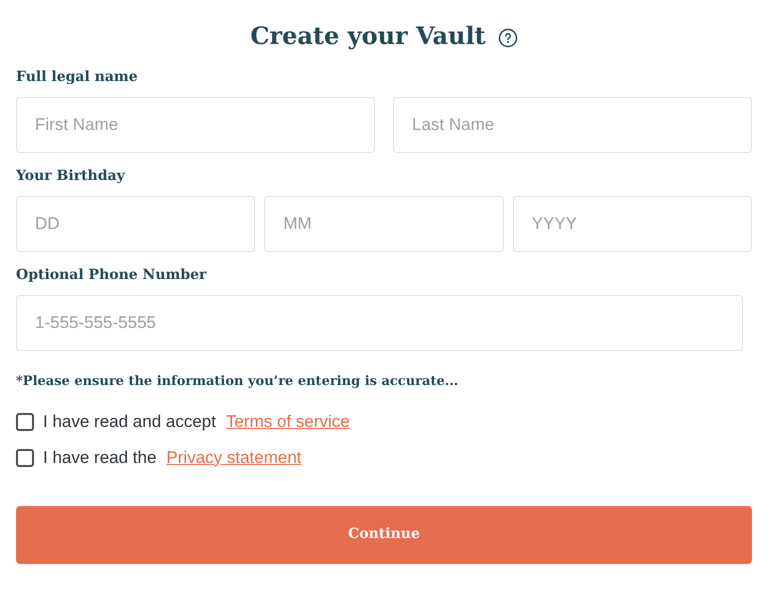 Image resolution: width=768 pixels, height=590 pixels. Describe the element at coordinates (632, 224) in the screenshot. I see `input-field: YYYY` at that location.